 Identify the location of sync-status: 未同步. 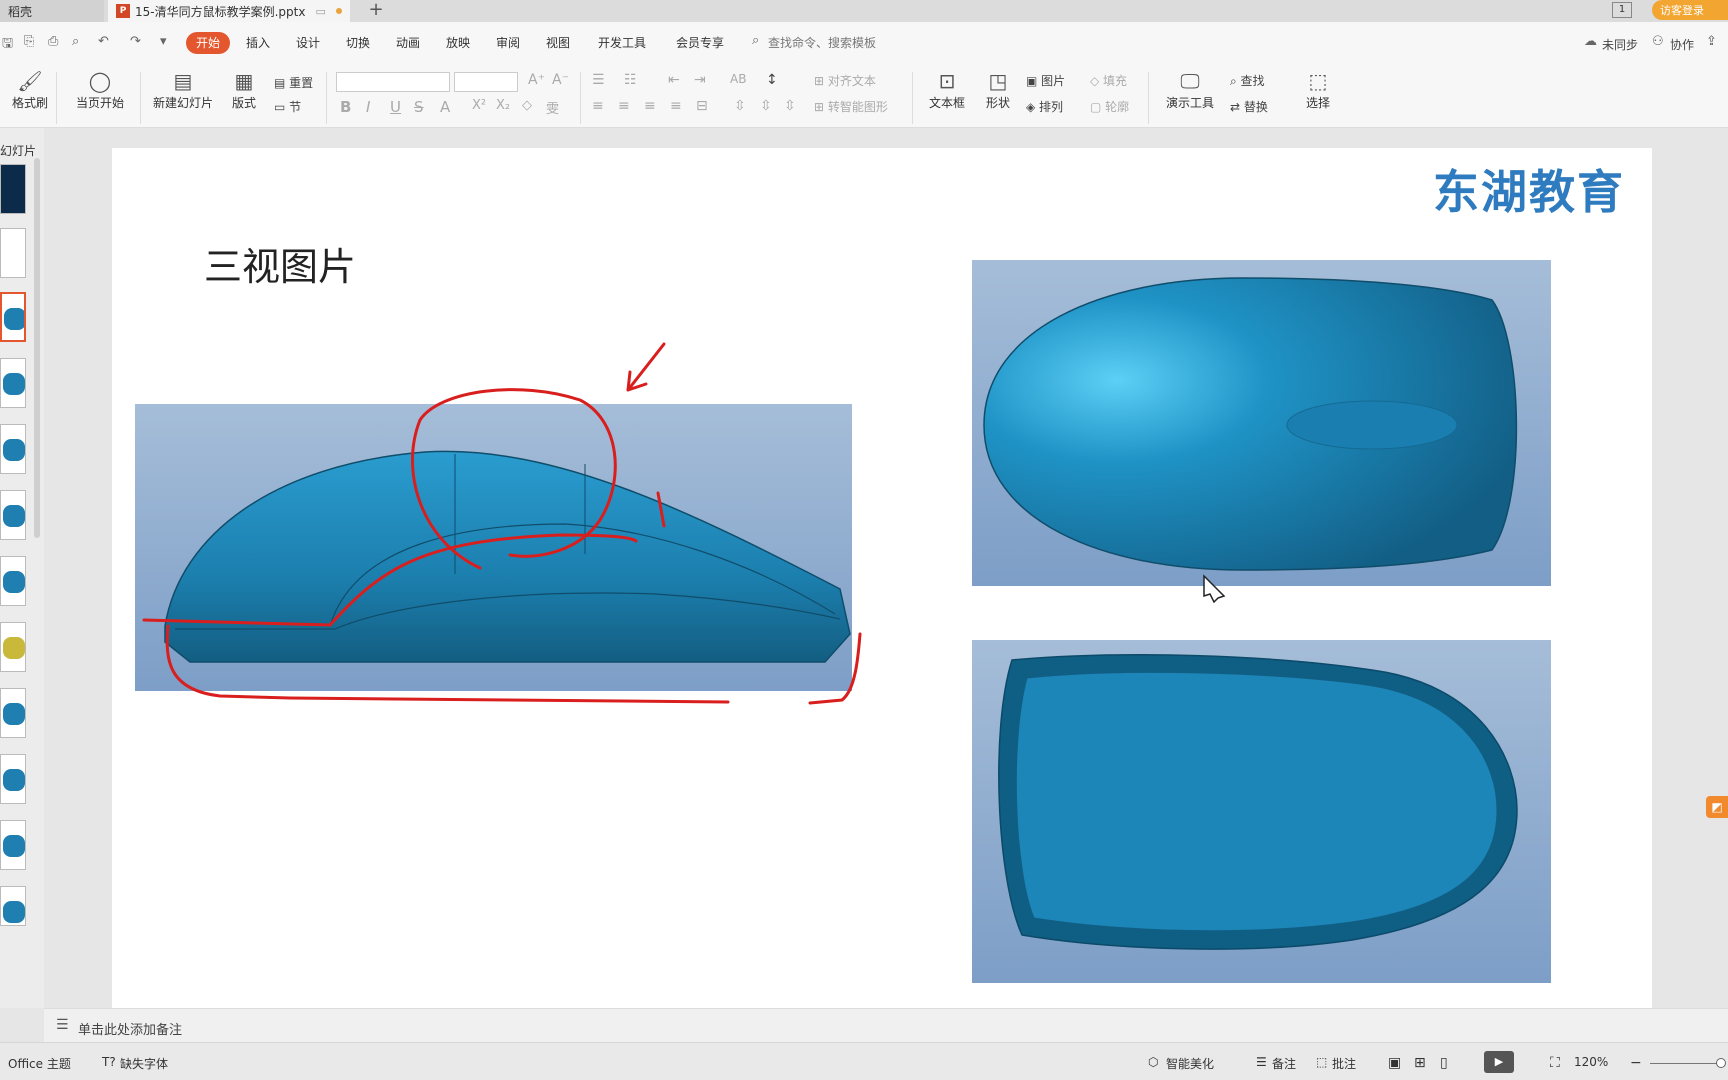
(1620, 44).